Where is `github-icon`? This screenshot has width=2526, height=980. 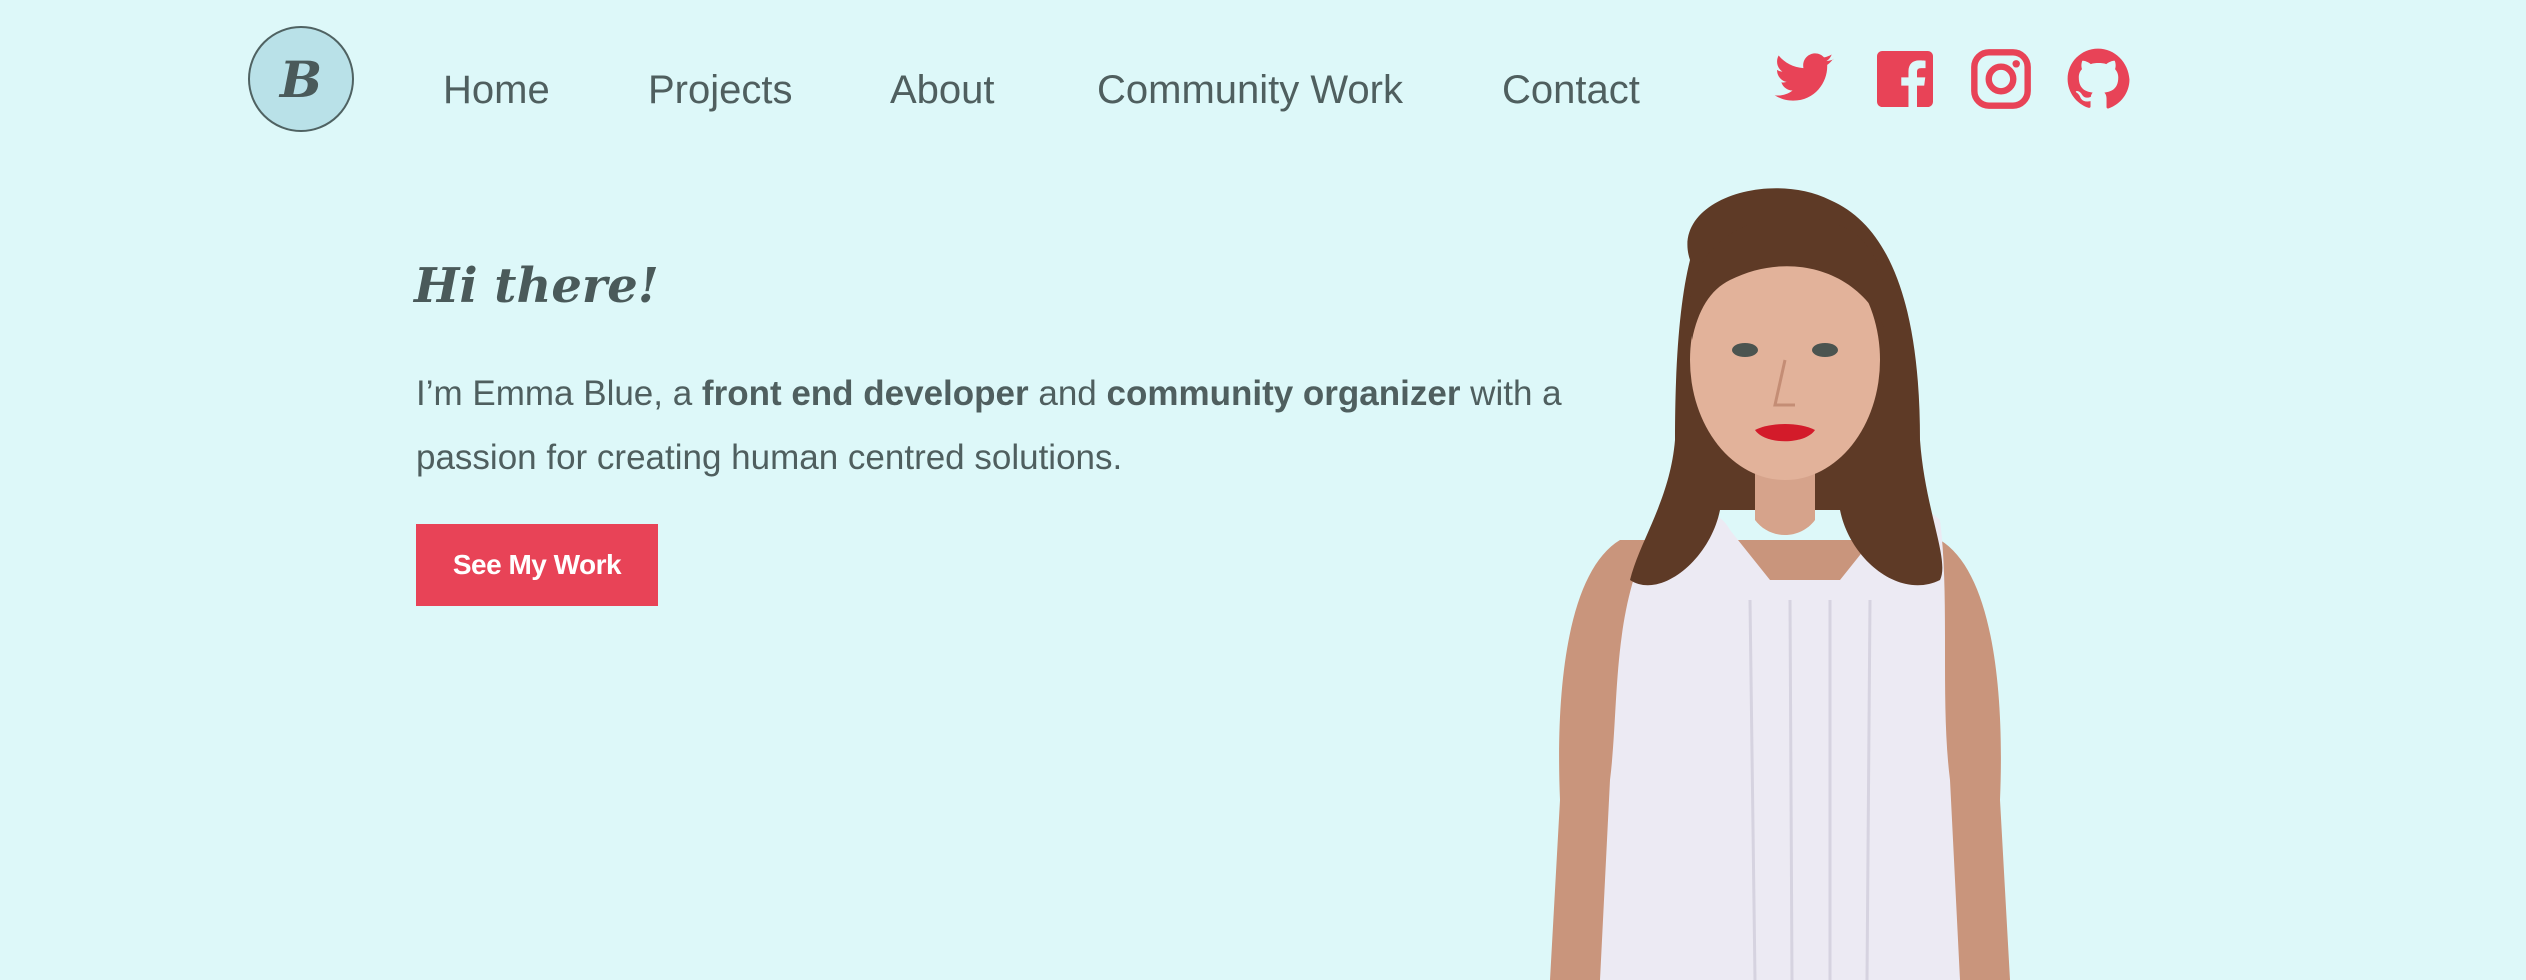
github-icon is located at coordinates (2098, 79).